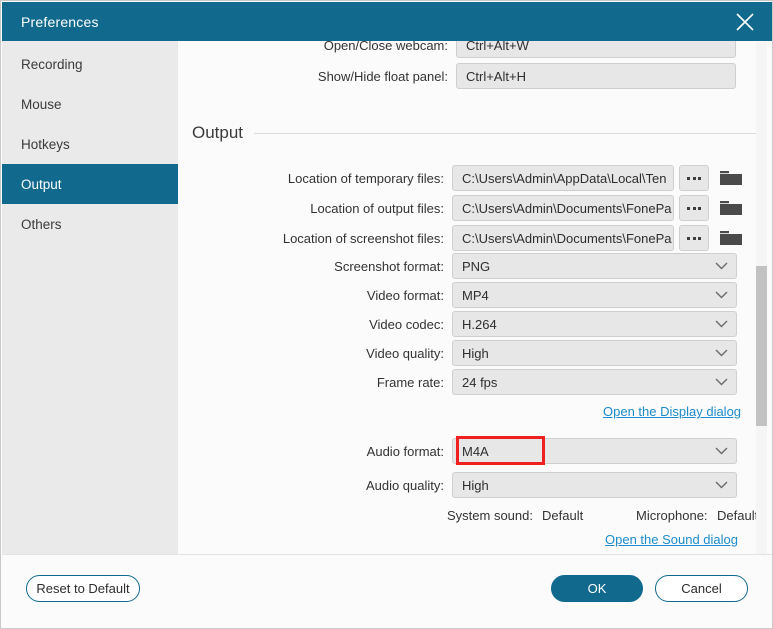 The image size is (773, 629). What do you see at coordinates (363, 238) in the screenshot?
I see `label-location-screenshot-files: Location of screenshot files:` at bounding box center [363, 238].